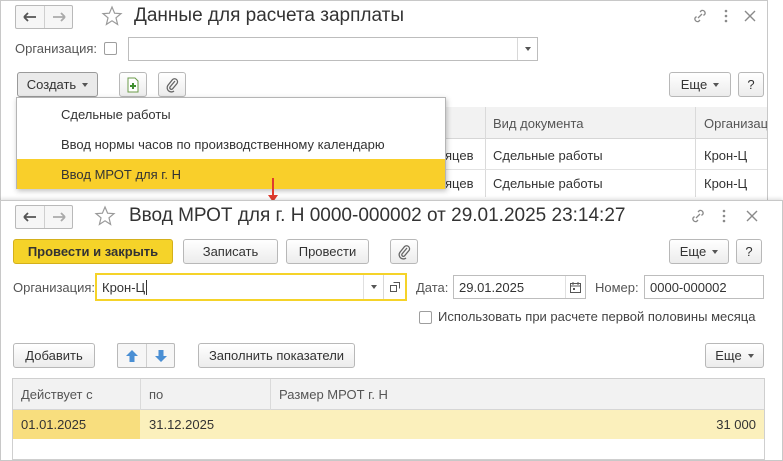 The image size is (783, 461). What do you see at coordinates (333, 394) in the screenshot?
I see `column-header-amount: Размер МРОТ г. Н` at bounding box center [333, 394].